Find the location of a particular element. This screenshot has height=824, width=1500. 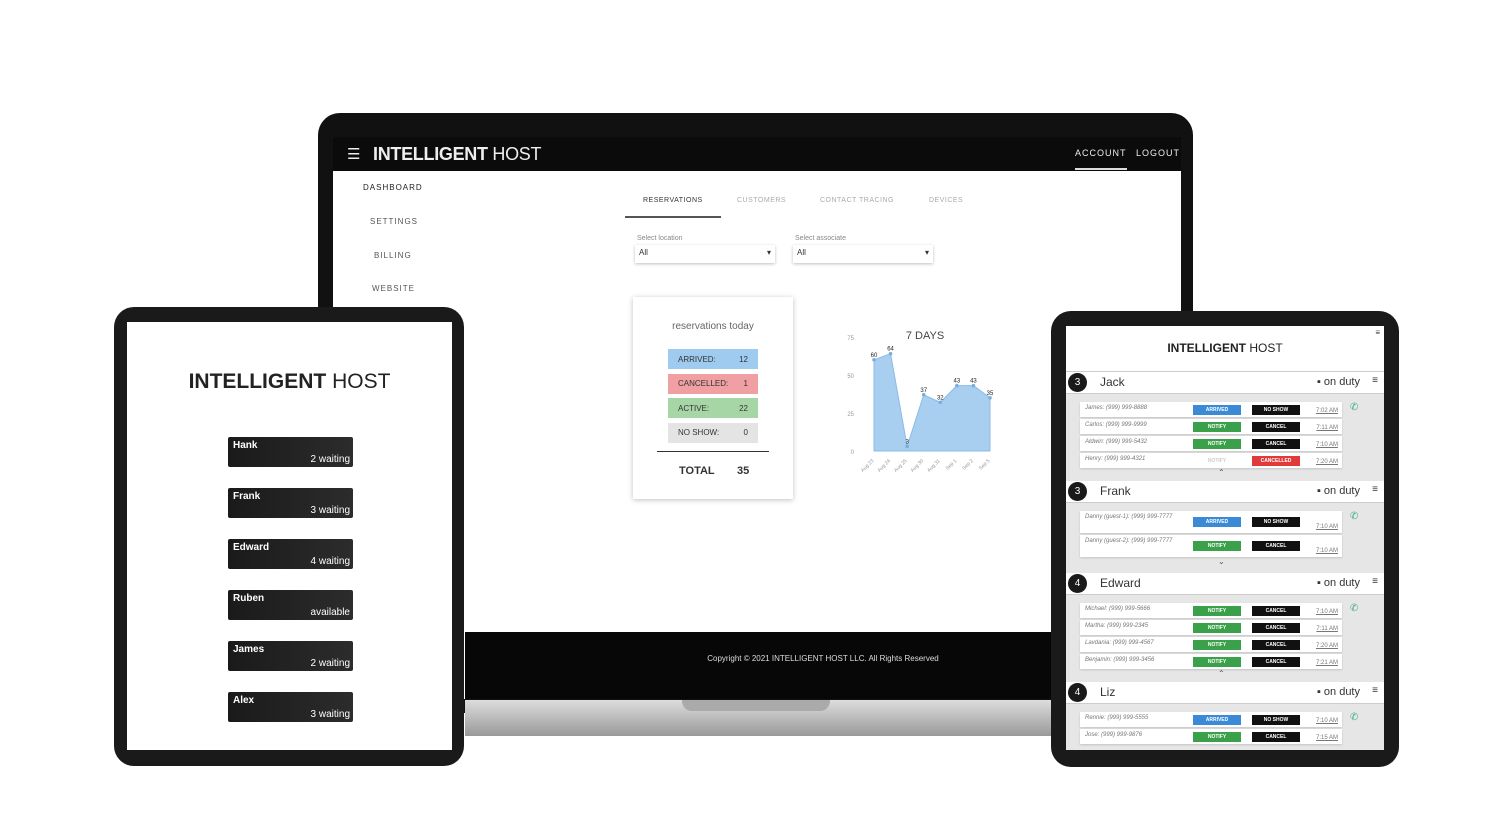

stat-row: ARRIVED: 12 is located at coordinates (713, 359).